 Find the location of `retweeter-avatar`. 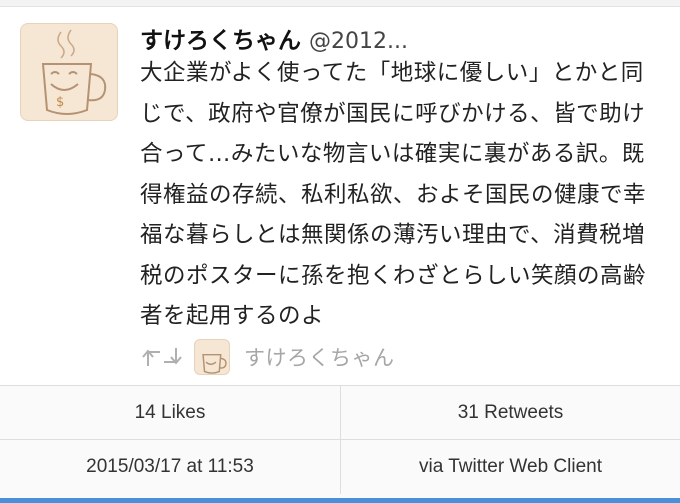

retweeter-avatar is located at coordinates (212, 357).